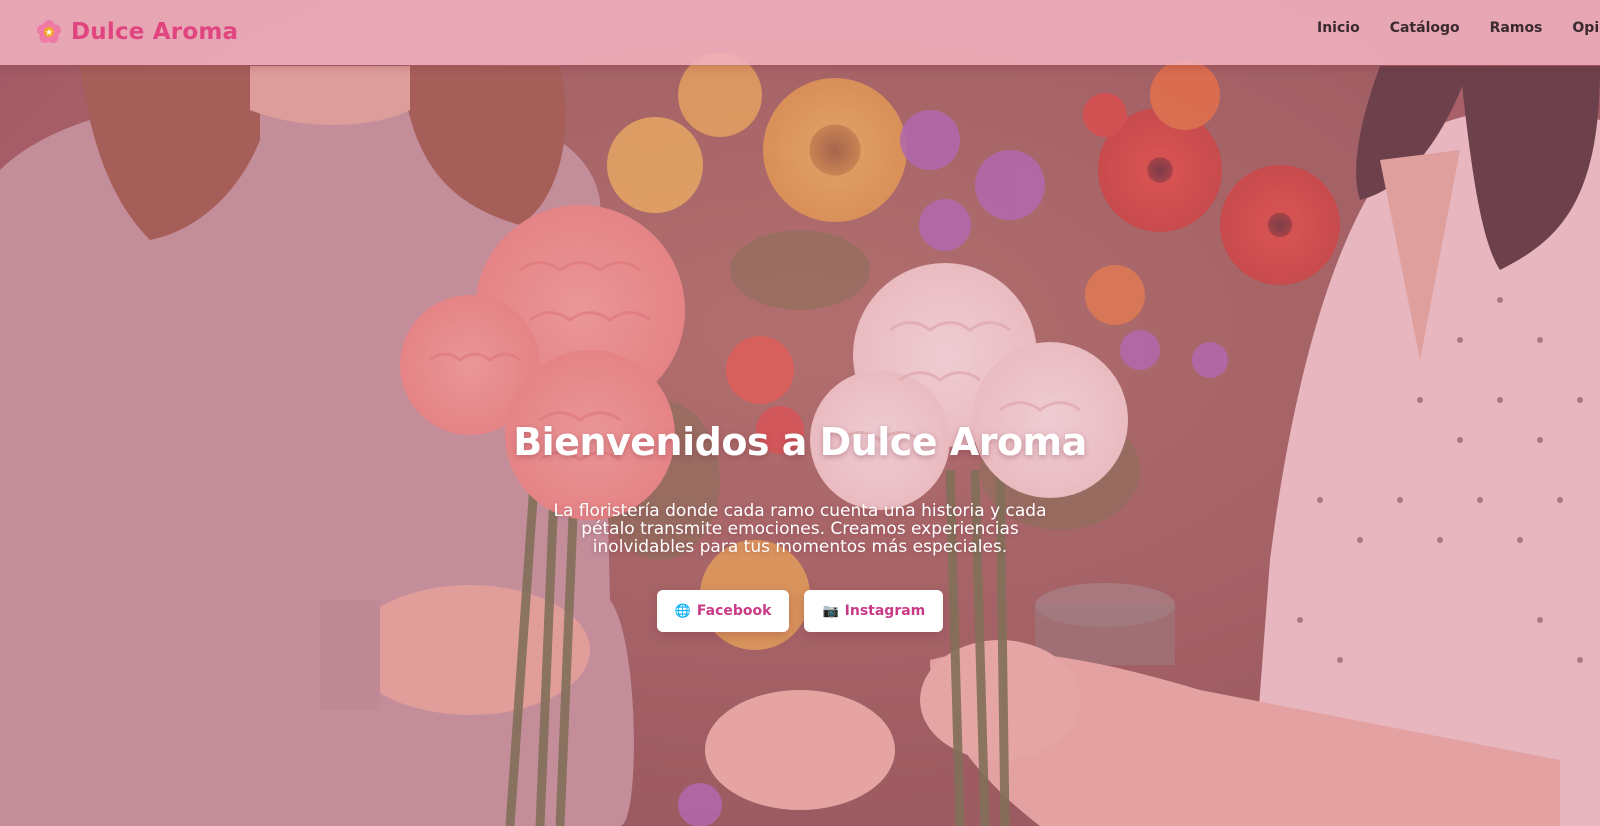 The width and height of the screenshot is (1600, 826). What do you see at coordinates (49, 32) in the screenshot?
I see `flower-icon` at bounding box center [49, 32].